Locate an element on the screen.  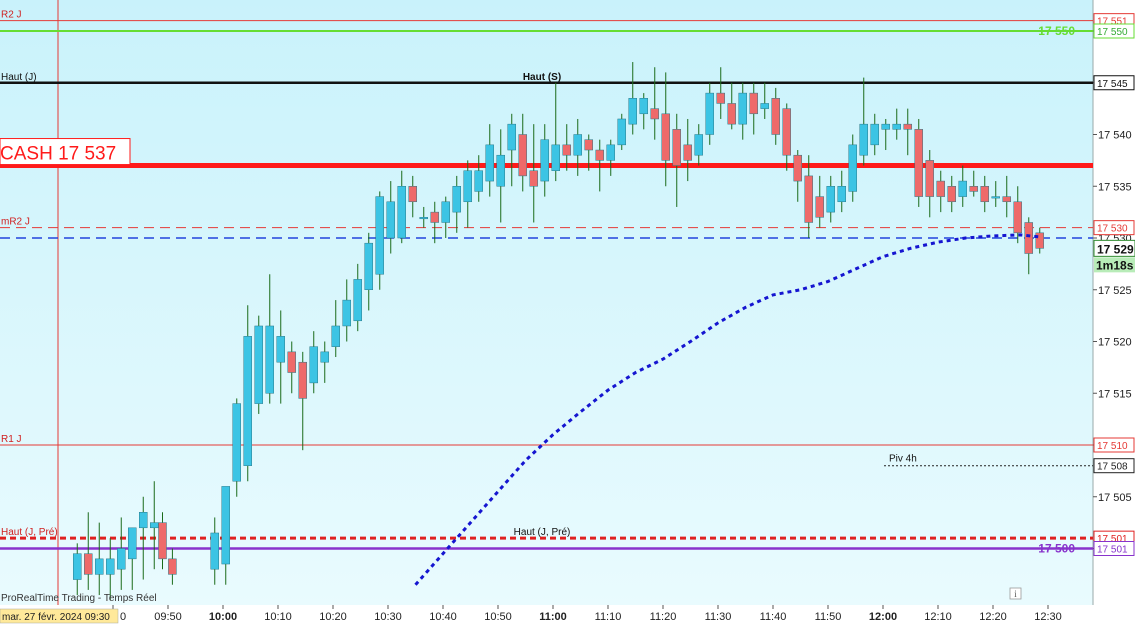
time-tick-label-10: 11:20 is located at coordinates (663, 617).